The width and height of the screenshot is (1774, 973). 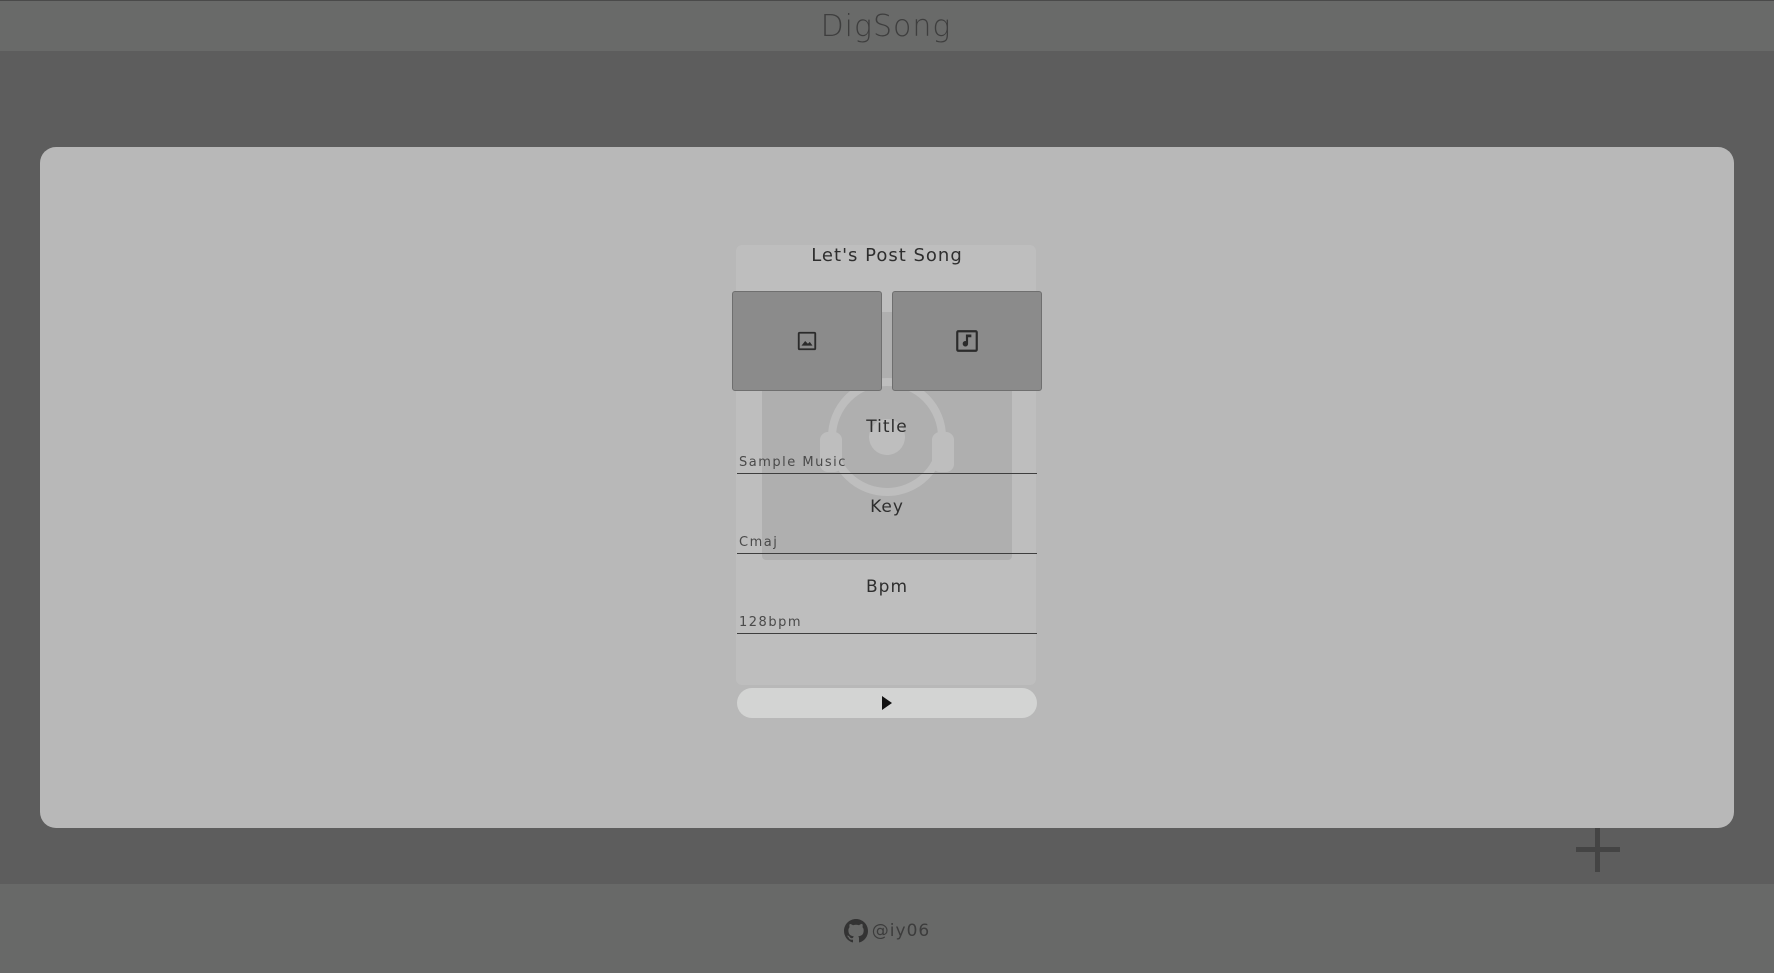 I want to click on bpm-label: Bpm, so click(x=886, y=587).